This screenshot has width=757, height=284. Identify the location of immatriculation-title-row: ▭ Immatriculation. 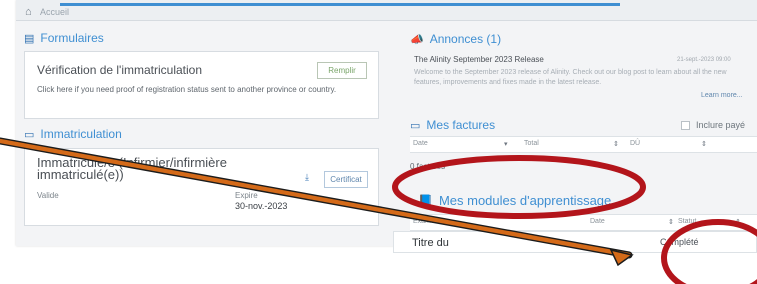
(73, 134).